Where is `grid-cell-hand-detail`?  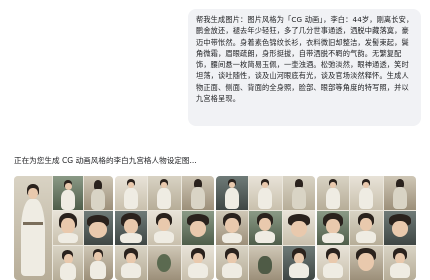 grid-cell-hand-detail is located at coordinates (164, 263).